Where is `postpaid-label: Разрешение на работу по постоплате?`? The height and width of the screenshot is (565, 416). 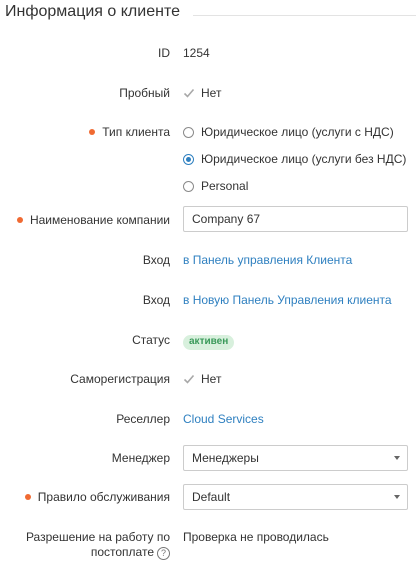 postpaid-label: Разрешение на работу по постоплате? is located at coordinates (98, 545).